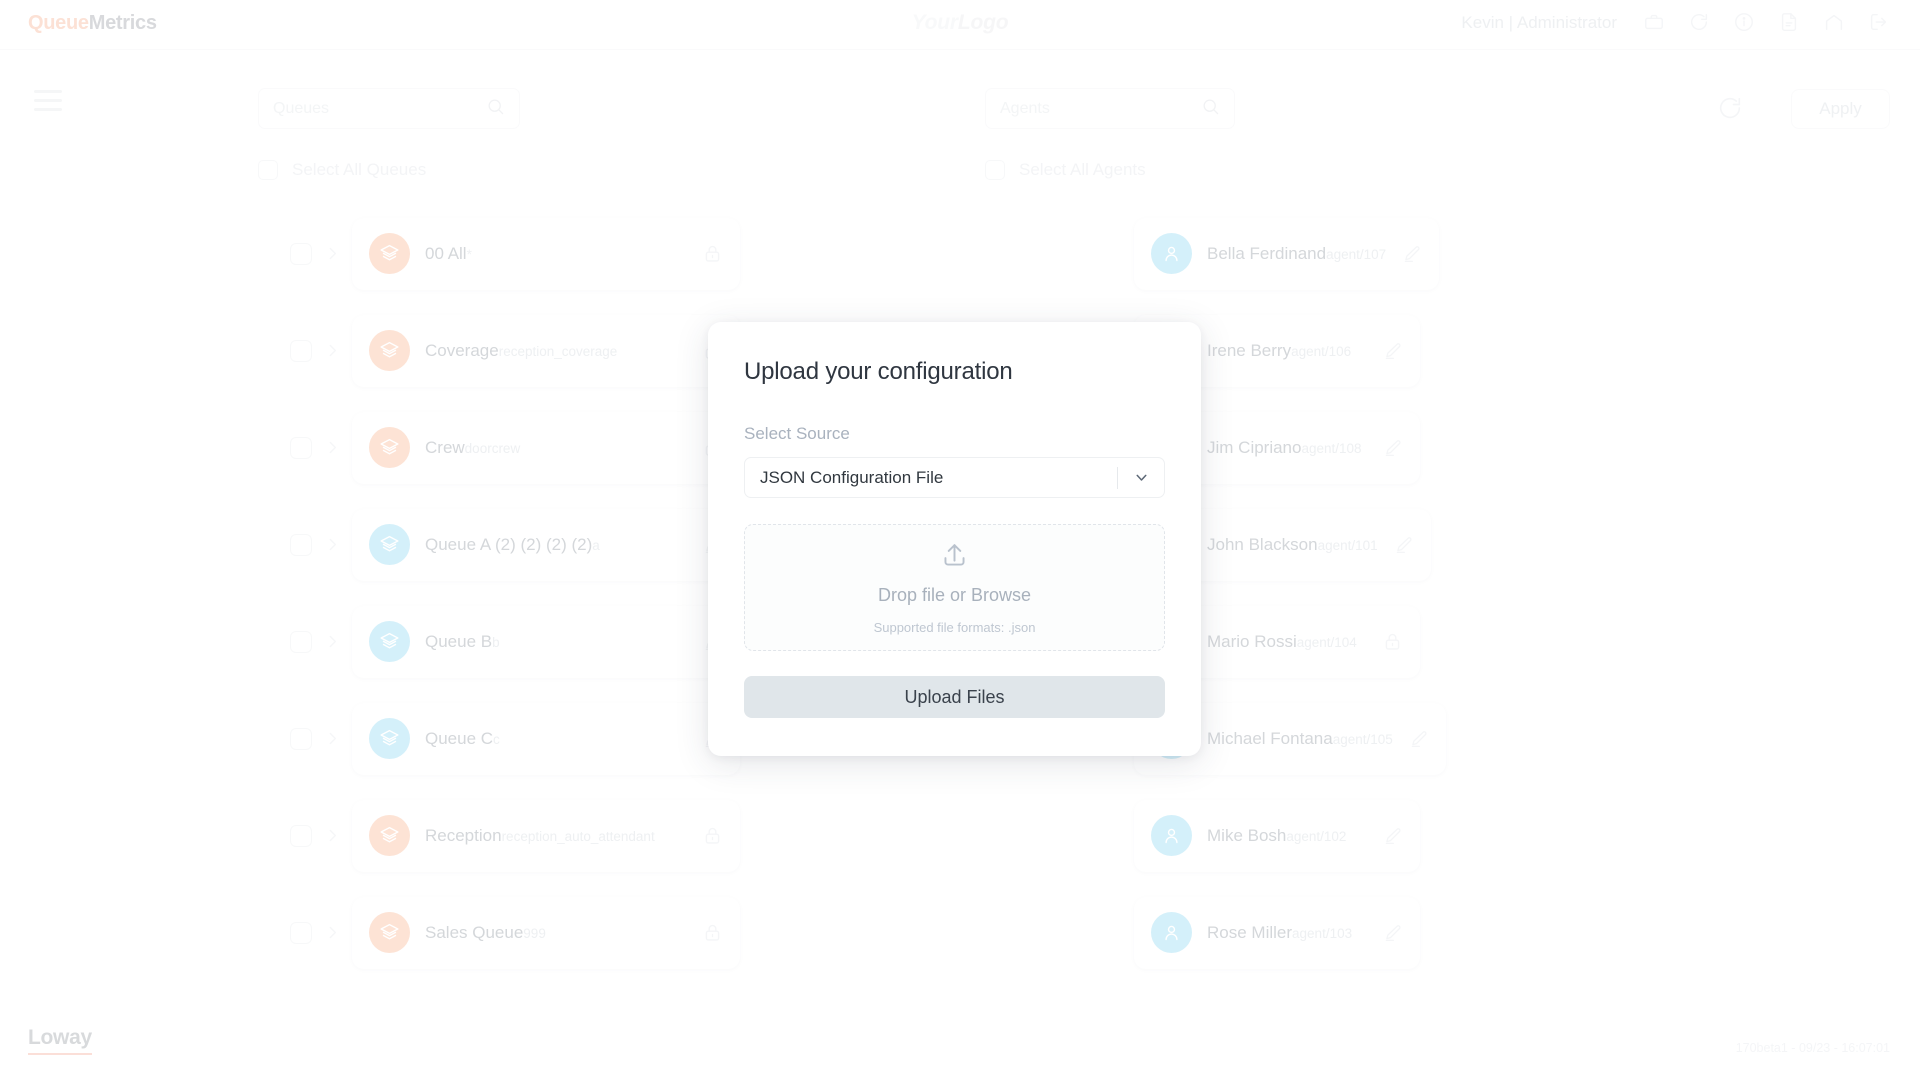 This screenshot has height=1080, width=1920. I want to click on queue-key: b, so click(496, 642).